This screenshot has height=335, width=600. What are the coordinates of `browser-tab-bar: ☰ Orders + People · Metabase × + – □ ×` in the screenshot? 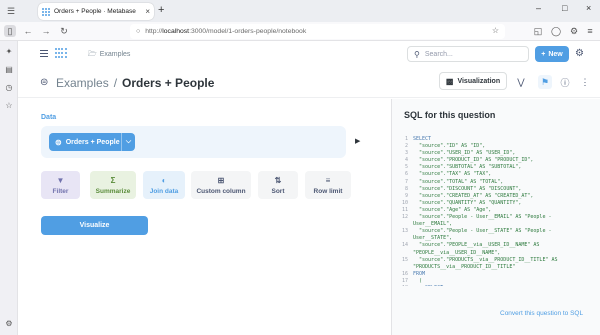 It's located at (300, 11).